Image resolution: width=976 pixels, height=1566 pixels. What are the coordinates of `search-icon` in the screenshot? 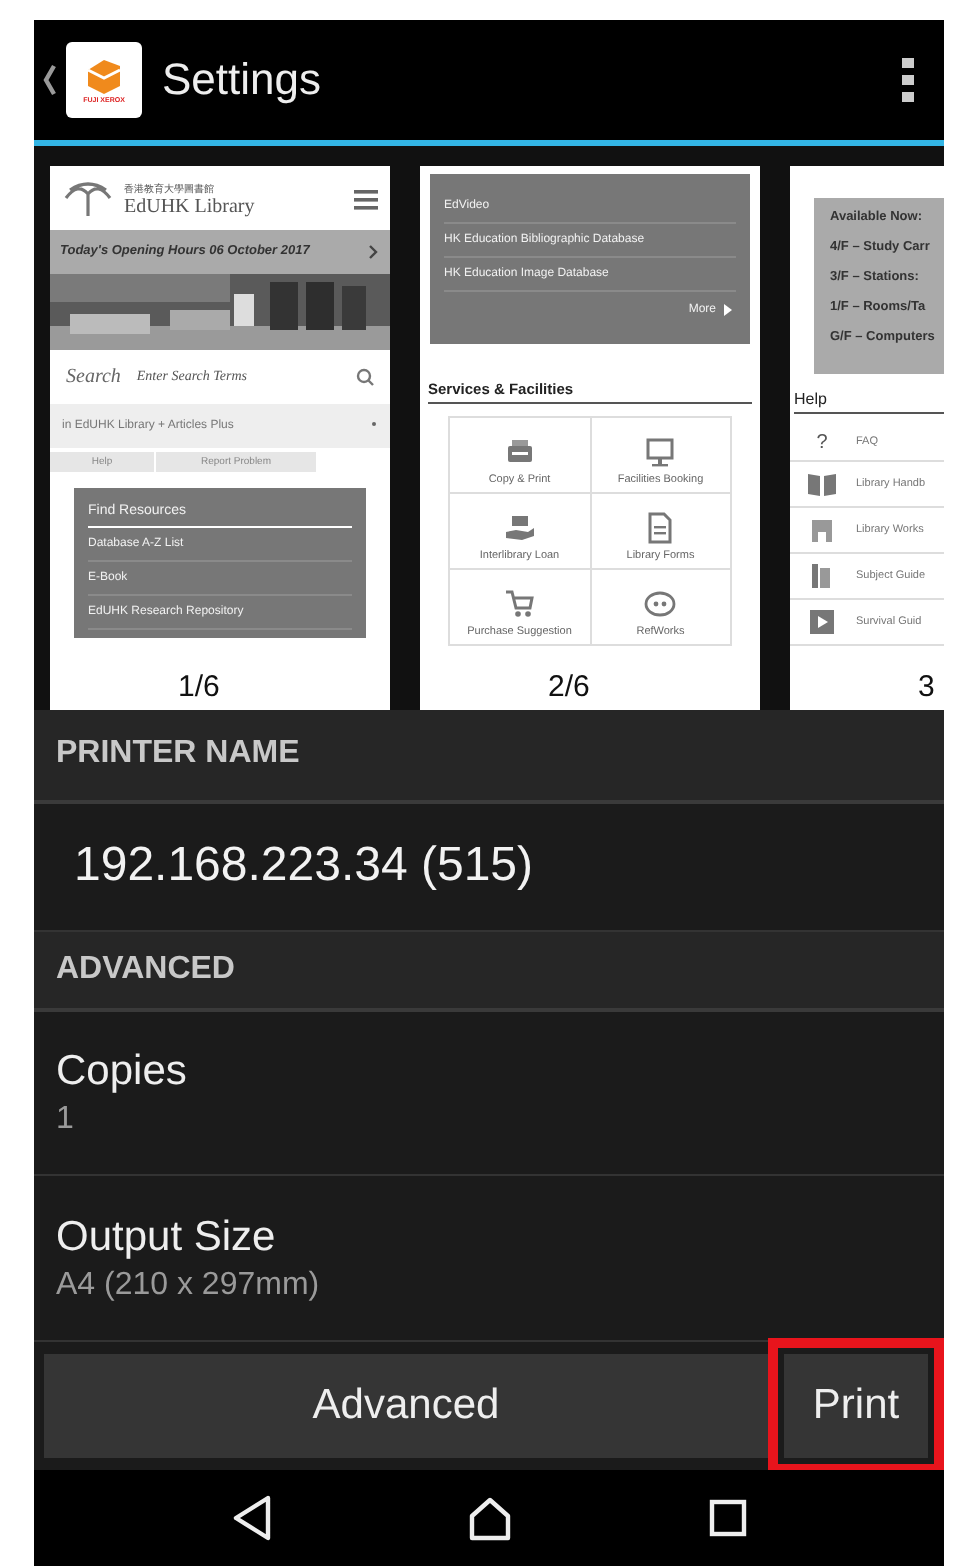 It's located at (365, 376).